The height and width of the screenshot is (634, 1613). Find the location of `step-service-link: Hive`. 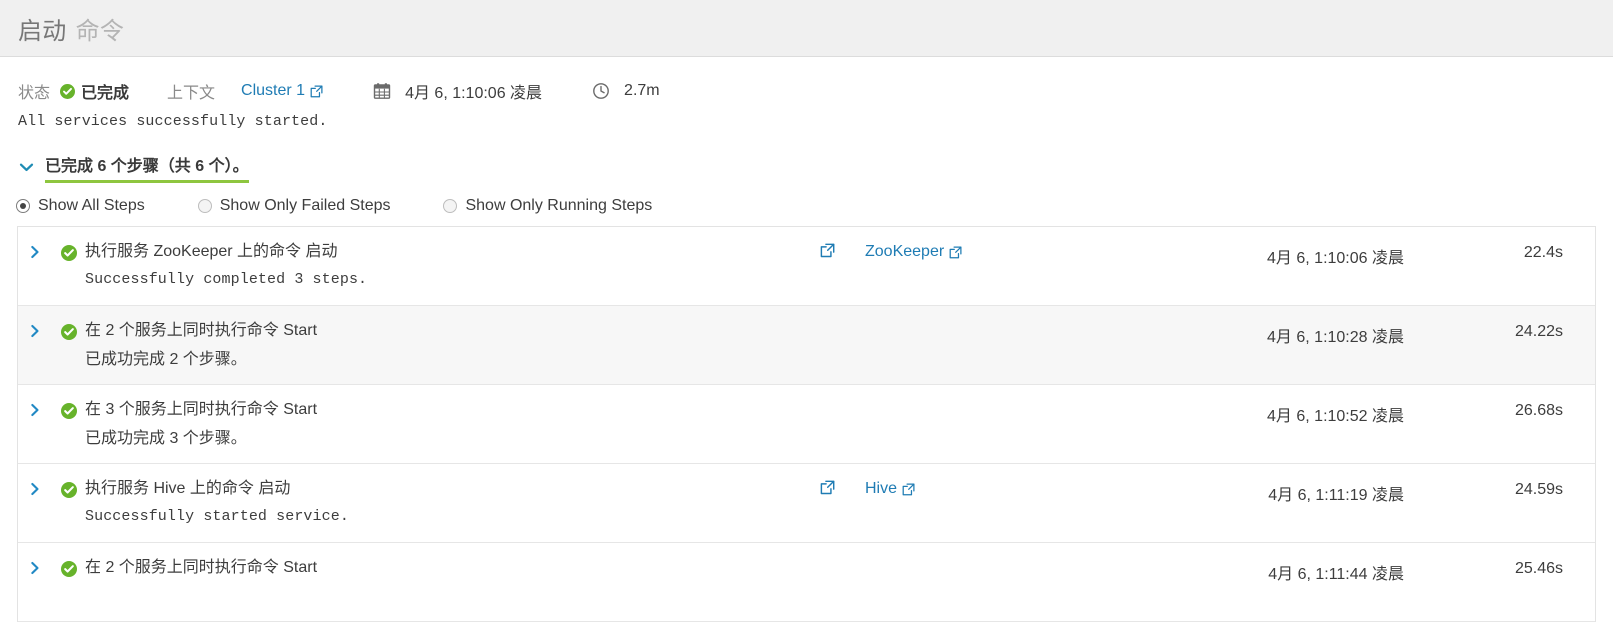

step-service-link: Hive is located at coordinates (890, 489).